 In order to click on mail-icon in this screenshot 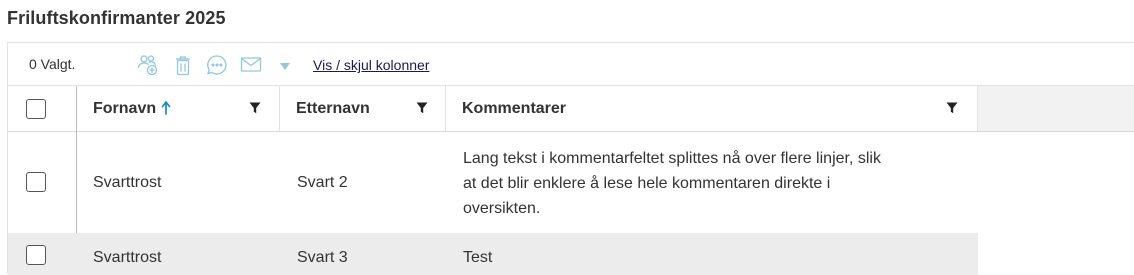, I will do `click(251, 65)`.